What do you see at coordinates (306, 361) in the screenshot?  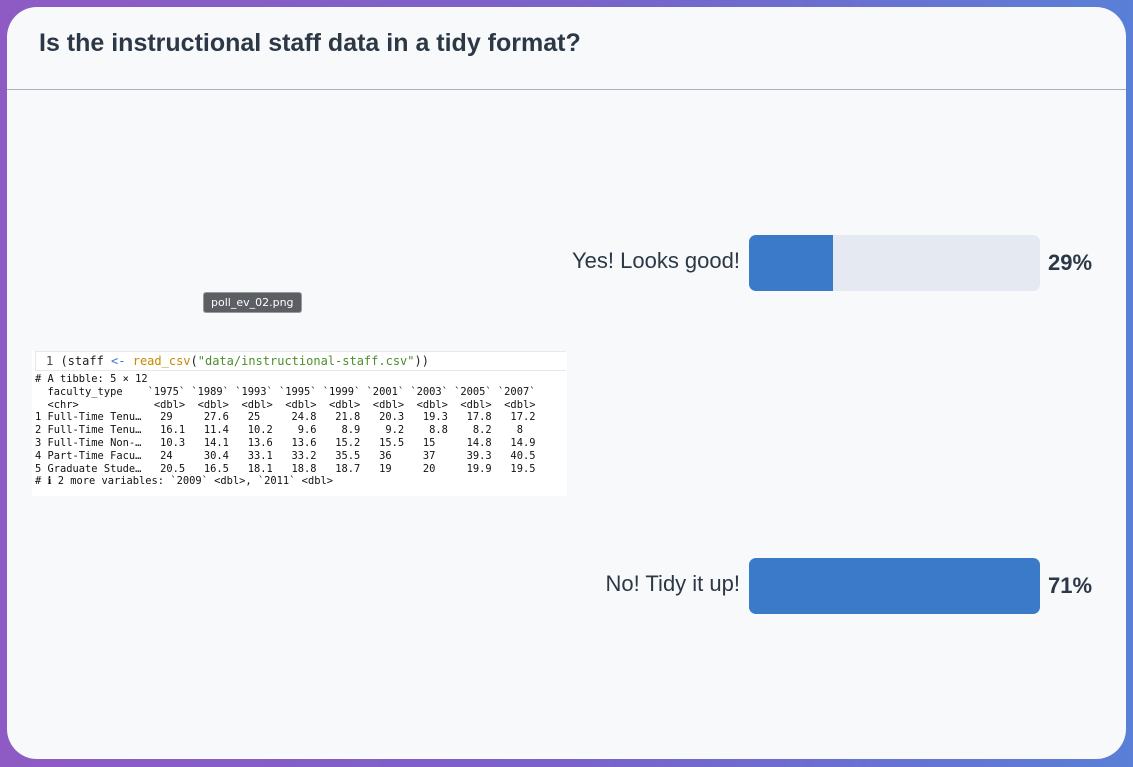 I see `string-literal: "data/instructional-staff.csv"` at bounding box center [306, 361].